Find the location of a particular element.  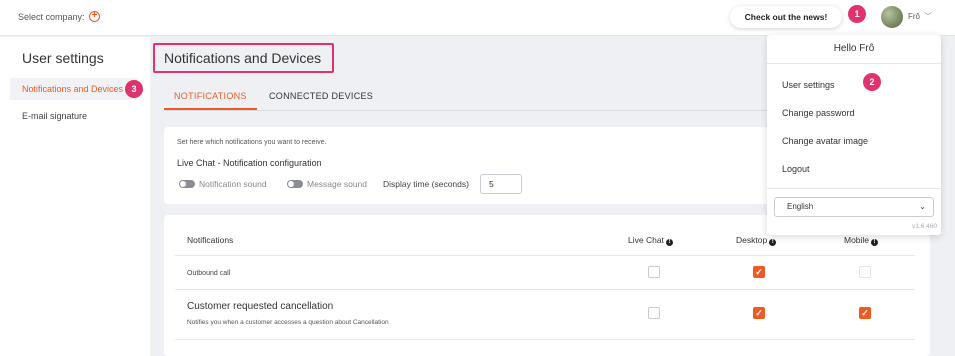

annotation-badge-3: 3 is located at coordinates (134, 89).